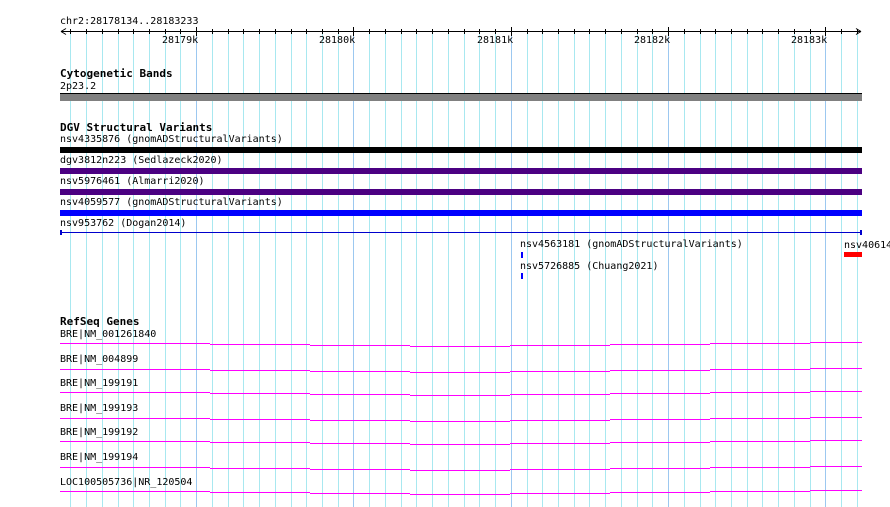 The height and width of the screenshot is (507, 890). I want to click on dgv-label: nsv5976461 (Almarri2020), so click(132, 181).